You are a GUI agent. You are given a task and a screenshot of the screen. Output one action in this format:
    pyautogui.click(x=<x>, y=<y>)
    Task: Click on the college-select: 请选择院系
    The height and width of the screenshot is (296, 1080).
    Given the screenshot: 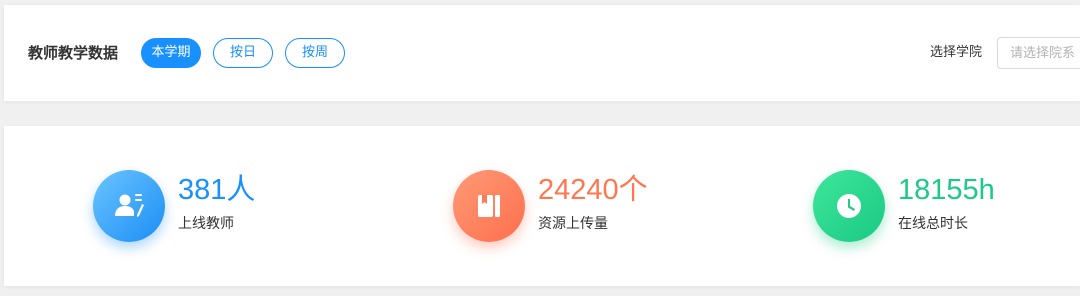 What is the action you would take?
    pyautogui.click(x=1038, y=53)
    